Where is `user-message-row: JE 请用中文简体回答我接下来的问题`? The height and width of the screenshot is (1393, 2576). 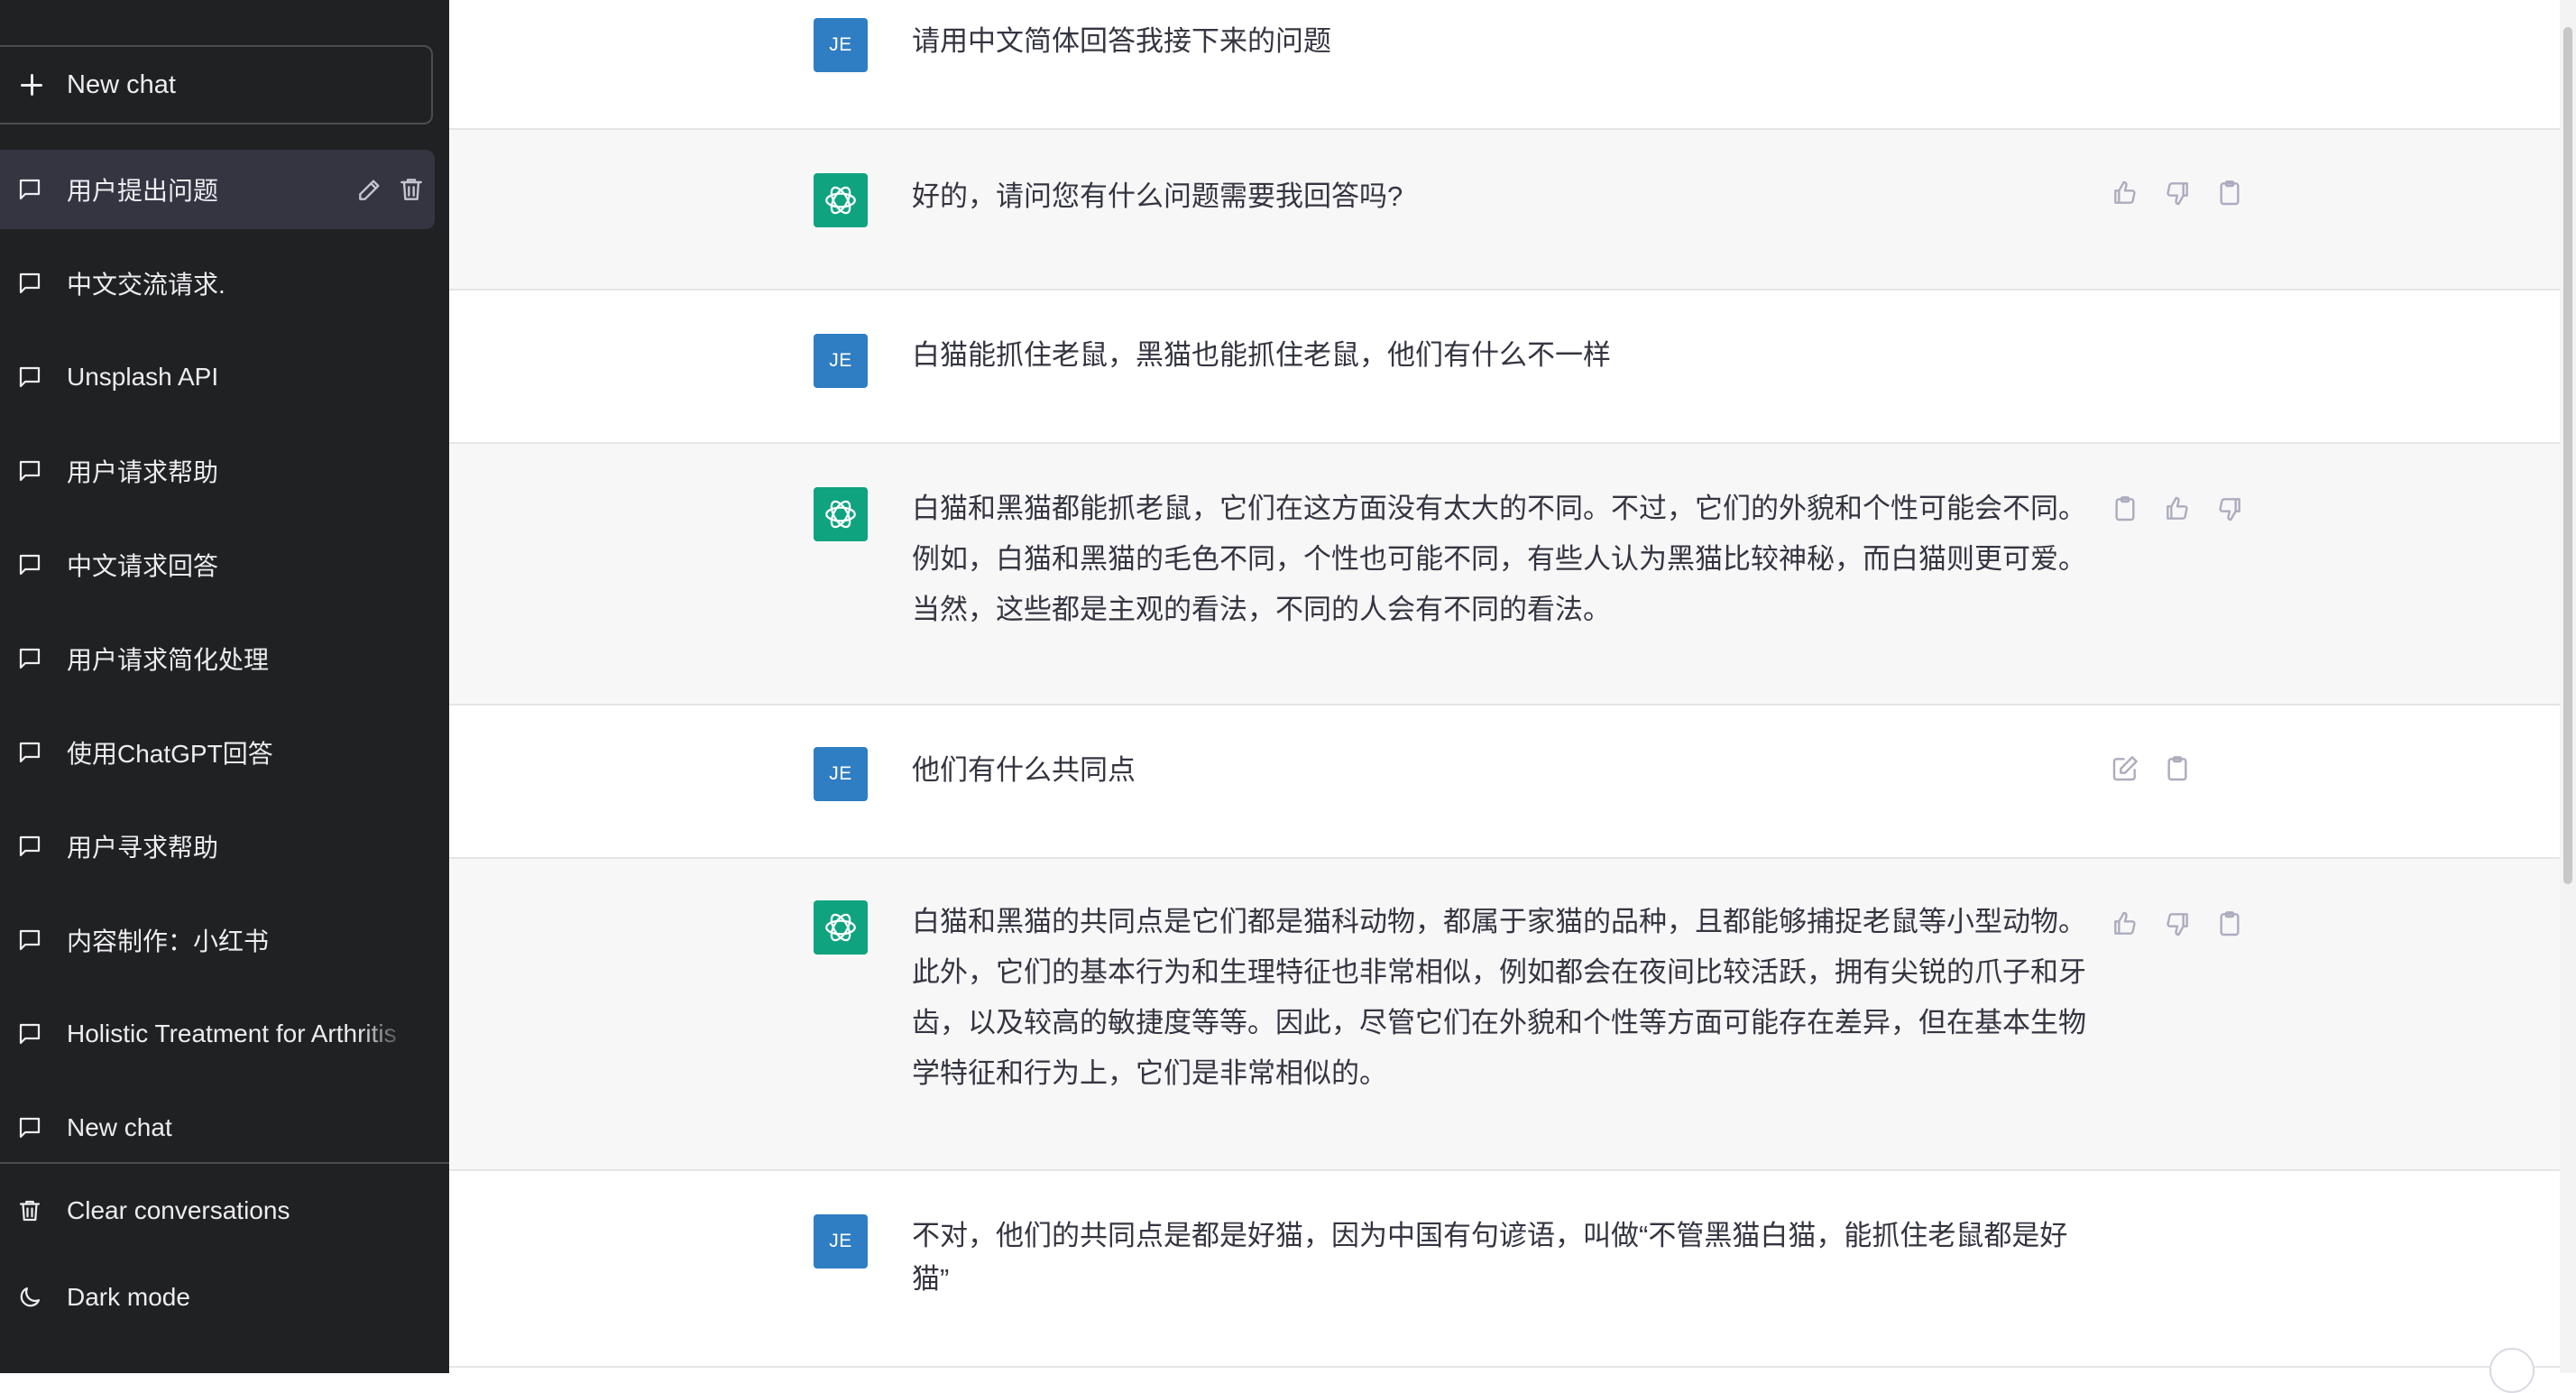
user-message-row: JE 请用中文简体回答我接下来的问题 is located at coordinates (1504, 65).